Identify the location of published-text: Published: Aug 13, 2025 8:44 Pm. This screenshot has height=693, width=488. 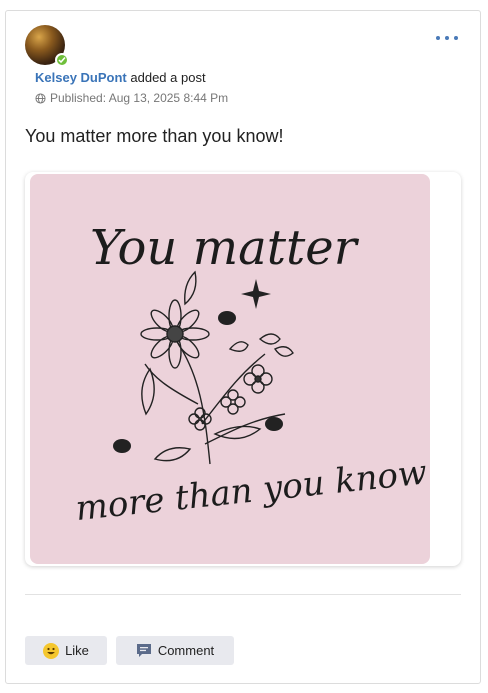
(139, 98).